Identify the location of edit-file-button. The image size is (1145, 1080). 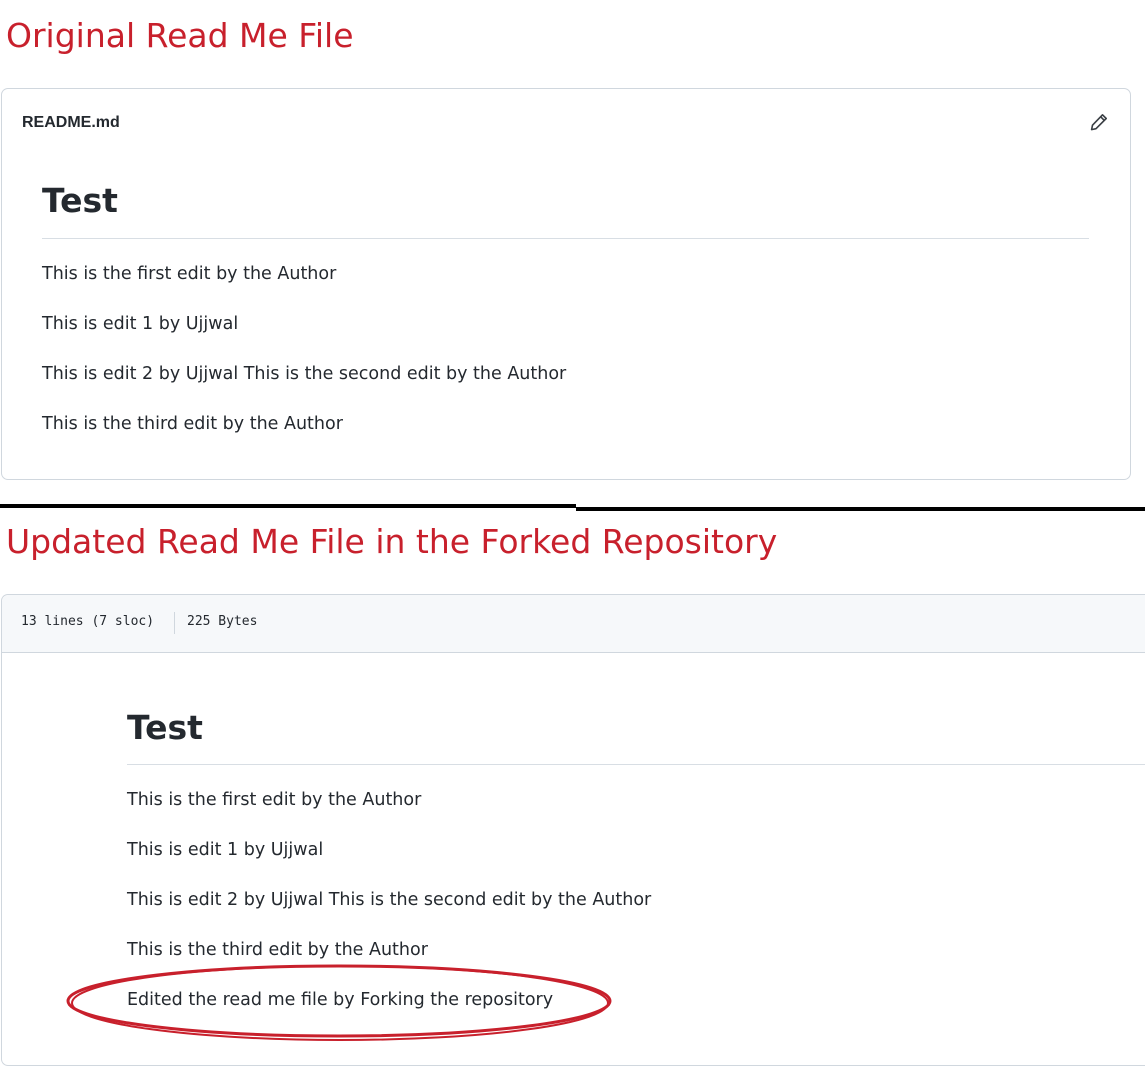
(1099, 122).